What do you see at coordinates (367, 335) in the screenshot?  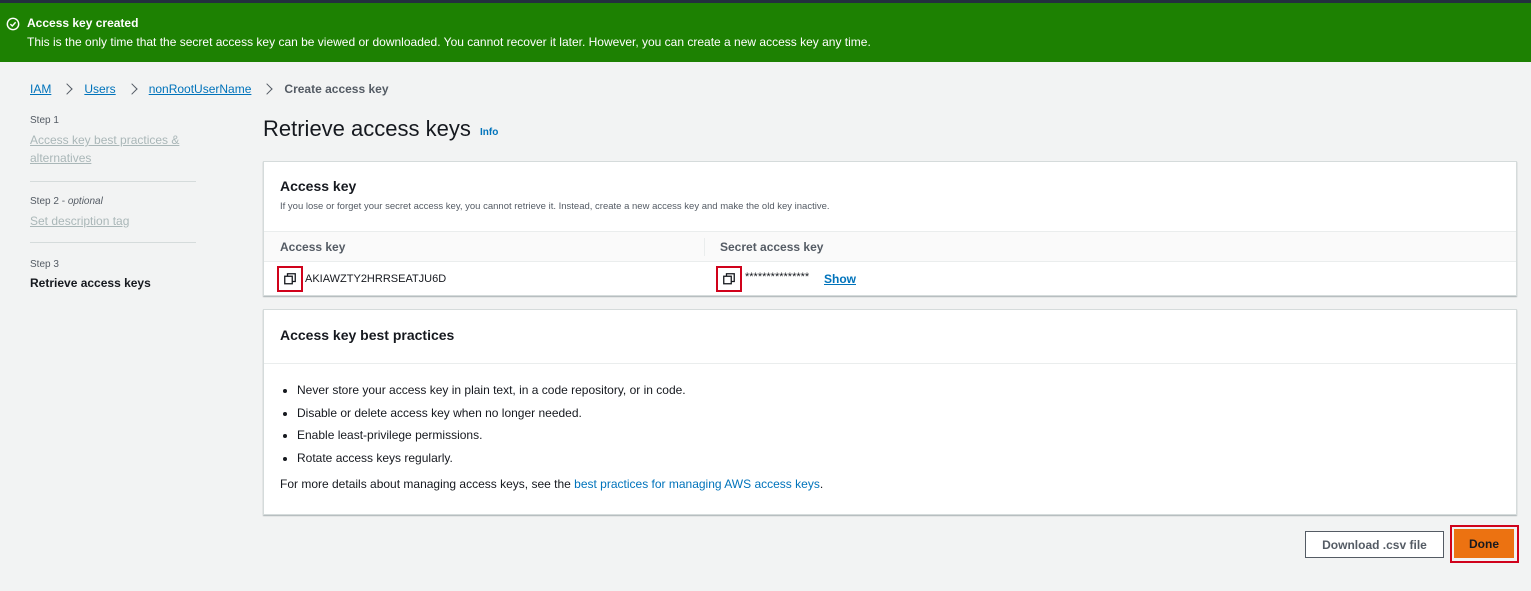 I see `best-practices-title: Access key best practices` at bounding box center [367, 335].